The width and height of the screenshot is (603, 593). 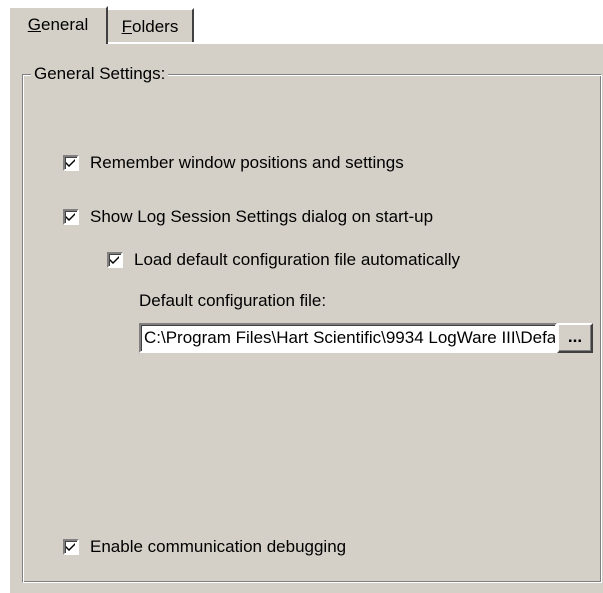 I want to click on load-default-config-checkbox, so click(x=115, y=260).